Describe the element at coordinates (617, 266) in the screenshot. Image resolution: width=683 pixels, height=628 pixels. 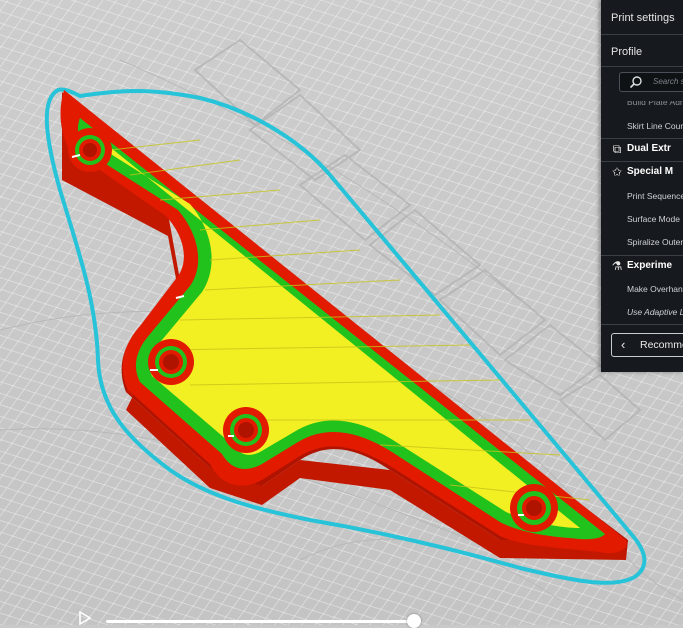
I see `experimental-flask-icon: ⚗` at that location.